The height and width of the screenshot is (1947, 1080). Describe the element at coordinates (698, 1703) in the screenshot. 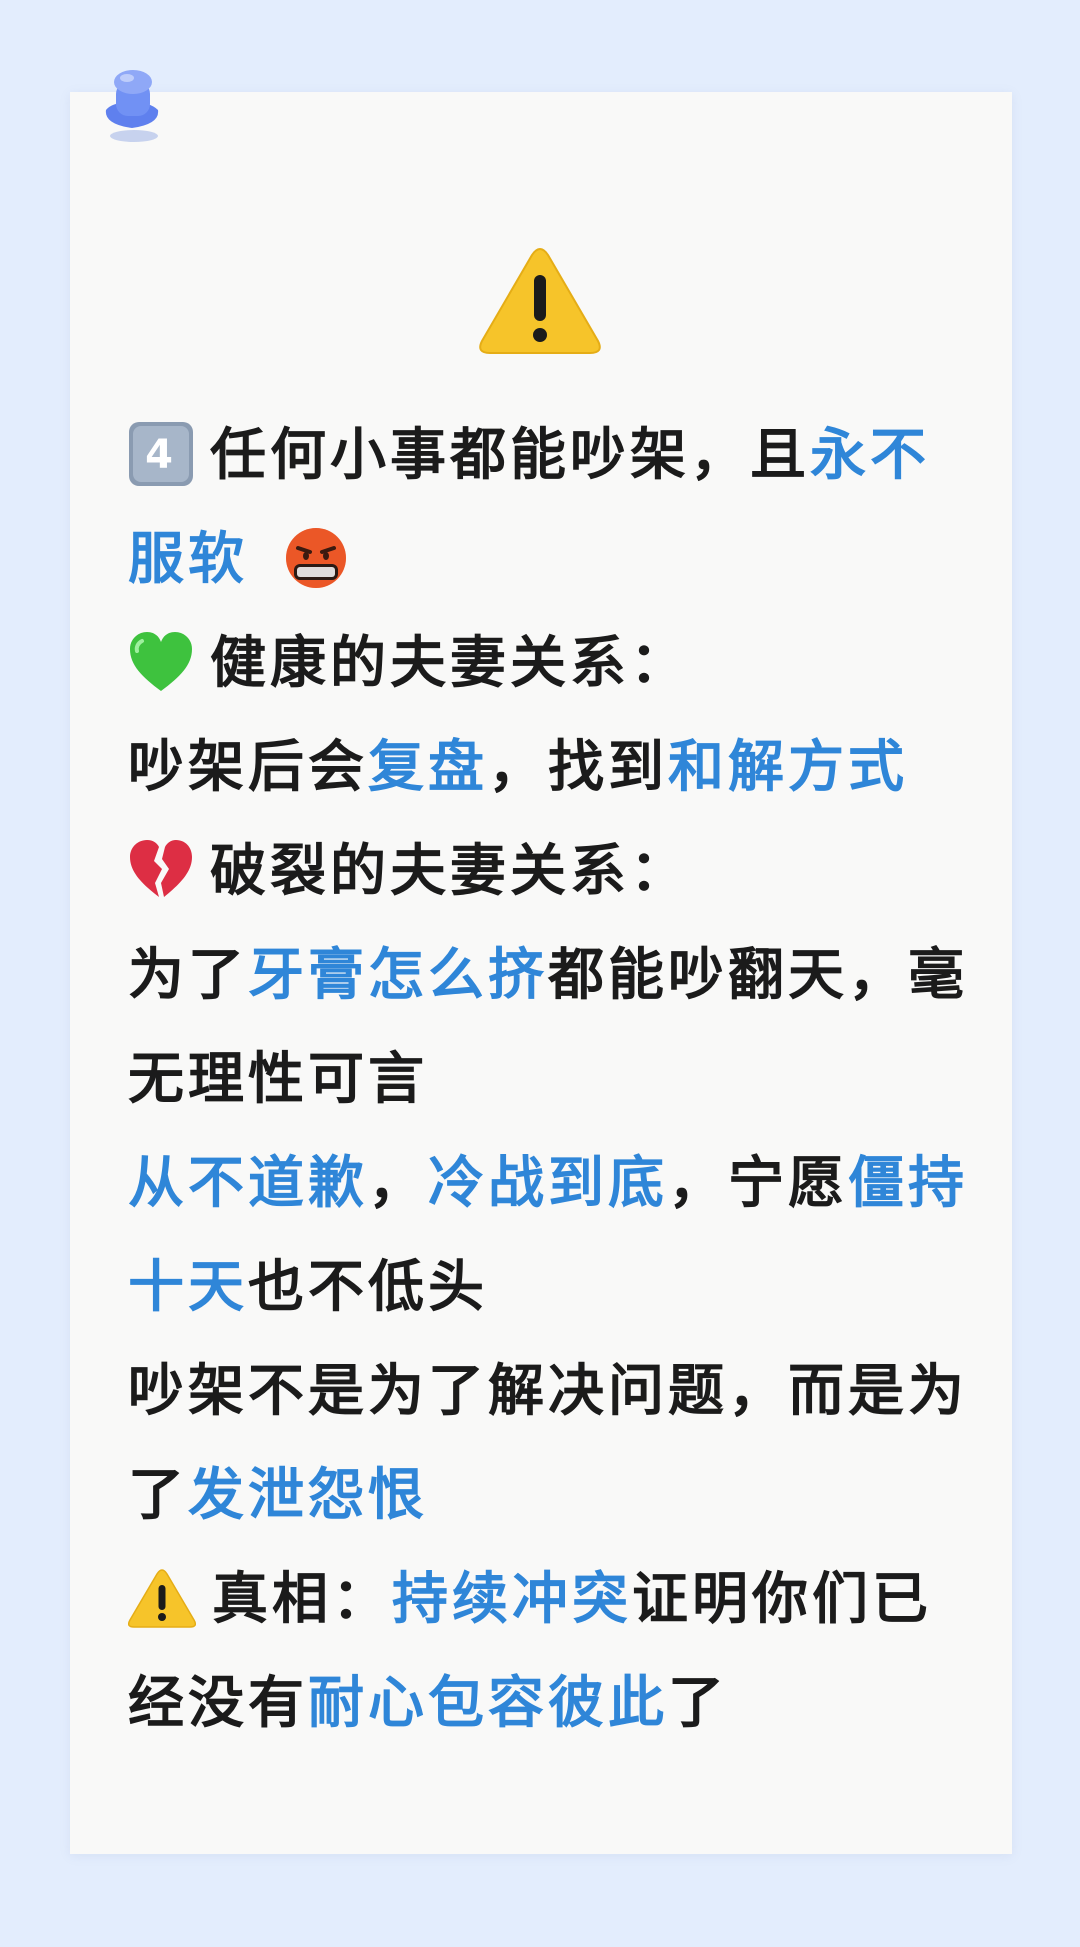

I see `truth-text-3: 了` at that location.